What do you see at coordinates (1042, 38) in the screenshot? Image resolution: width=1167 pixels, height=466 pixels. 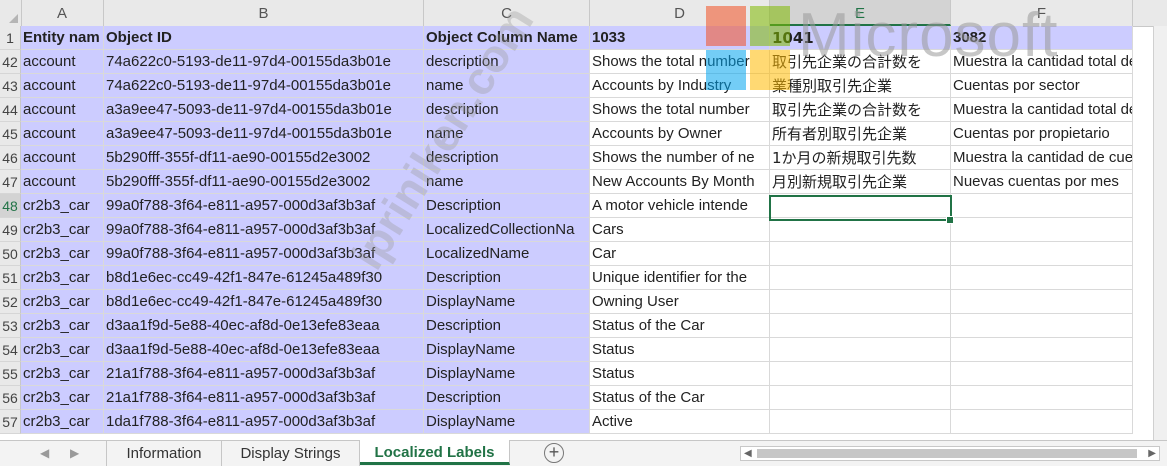 I see `cell-lang-3082: 3082` at bounding box center [1042, 38].